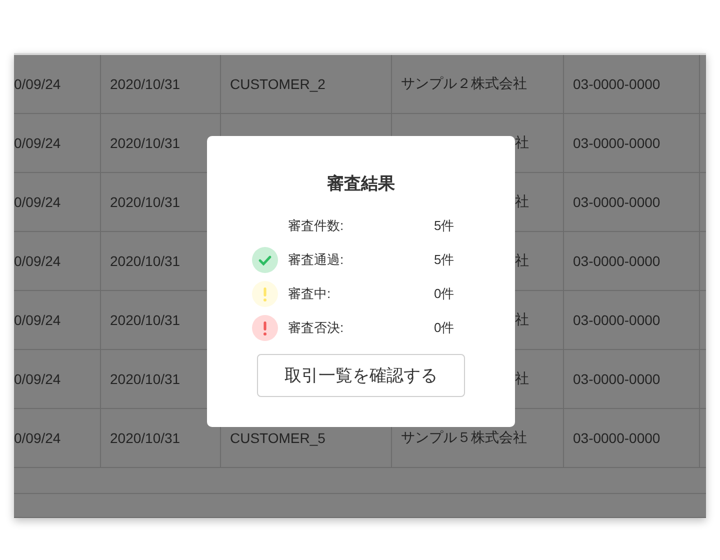  Describe the element at coordinates (278, 84) in the screenshot. I see `table-cell: CUSTOMER_2` at that location.